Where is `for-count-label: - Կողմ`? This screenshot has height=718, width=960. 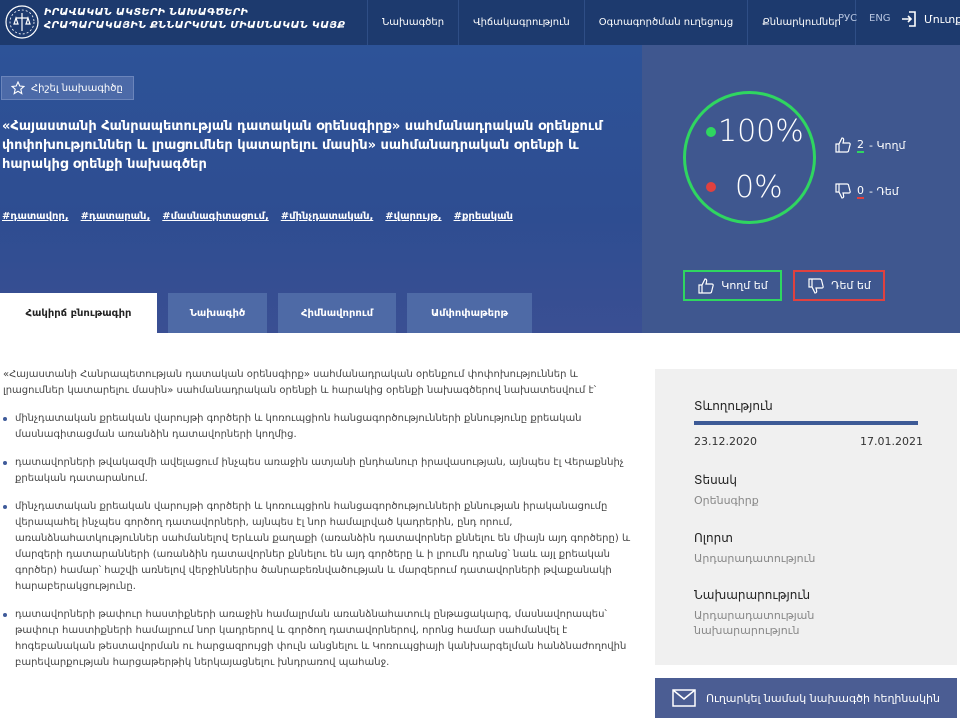
for-count-label: - Կողմ is located at coordinates (887, 145).